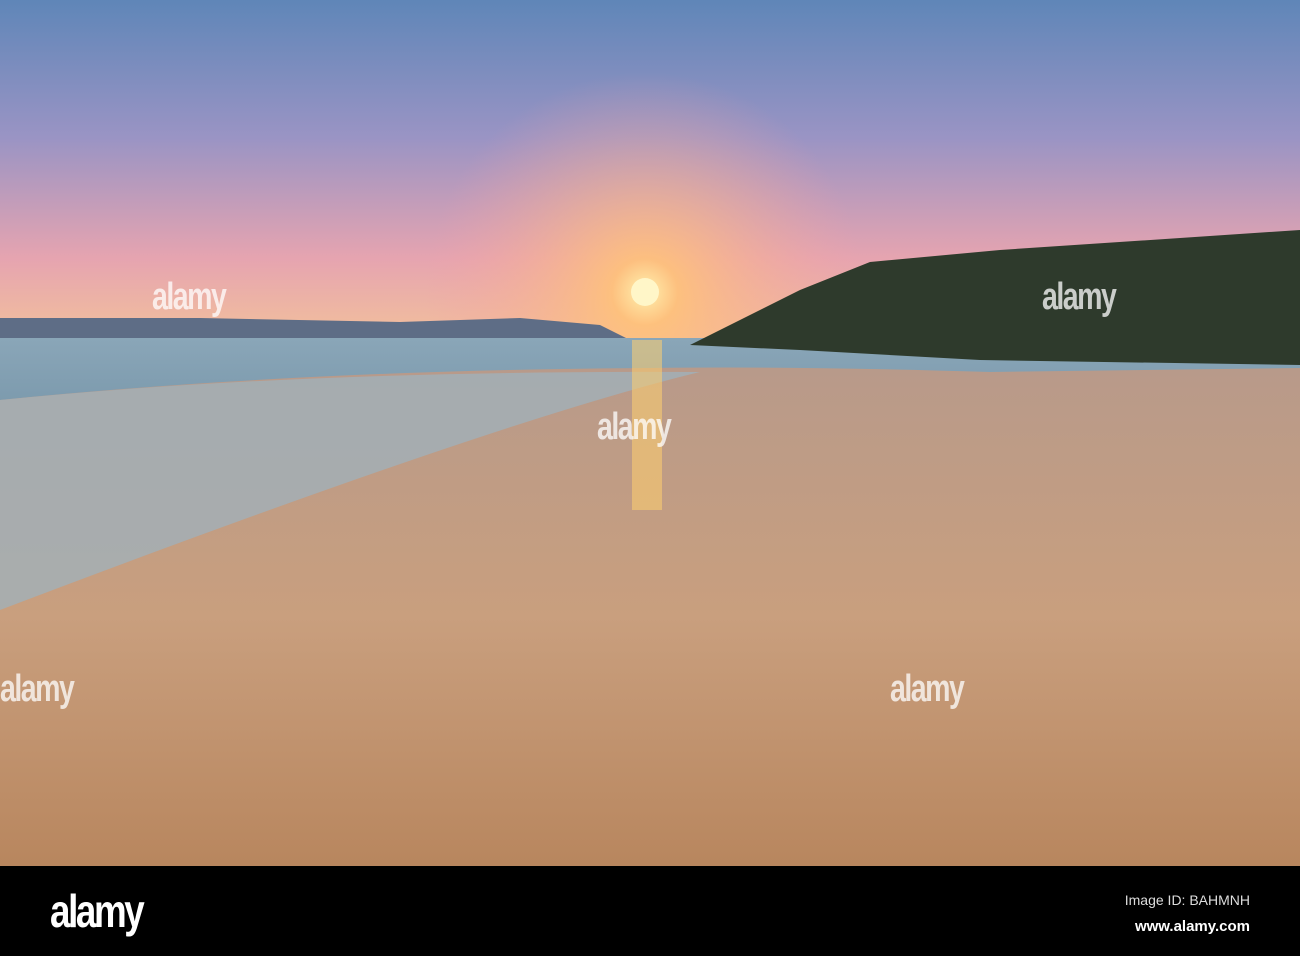 The image size is (1300, 956). What do you see at coordinates (650, 911) in the screenshot?
I see `footer-bar: alamy Image ID: BAHMNH www.alamy.com` at bounding box center [650, 911].